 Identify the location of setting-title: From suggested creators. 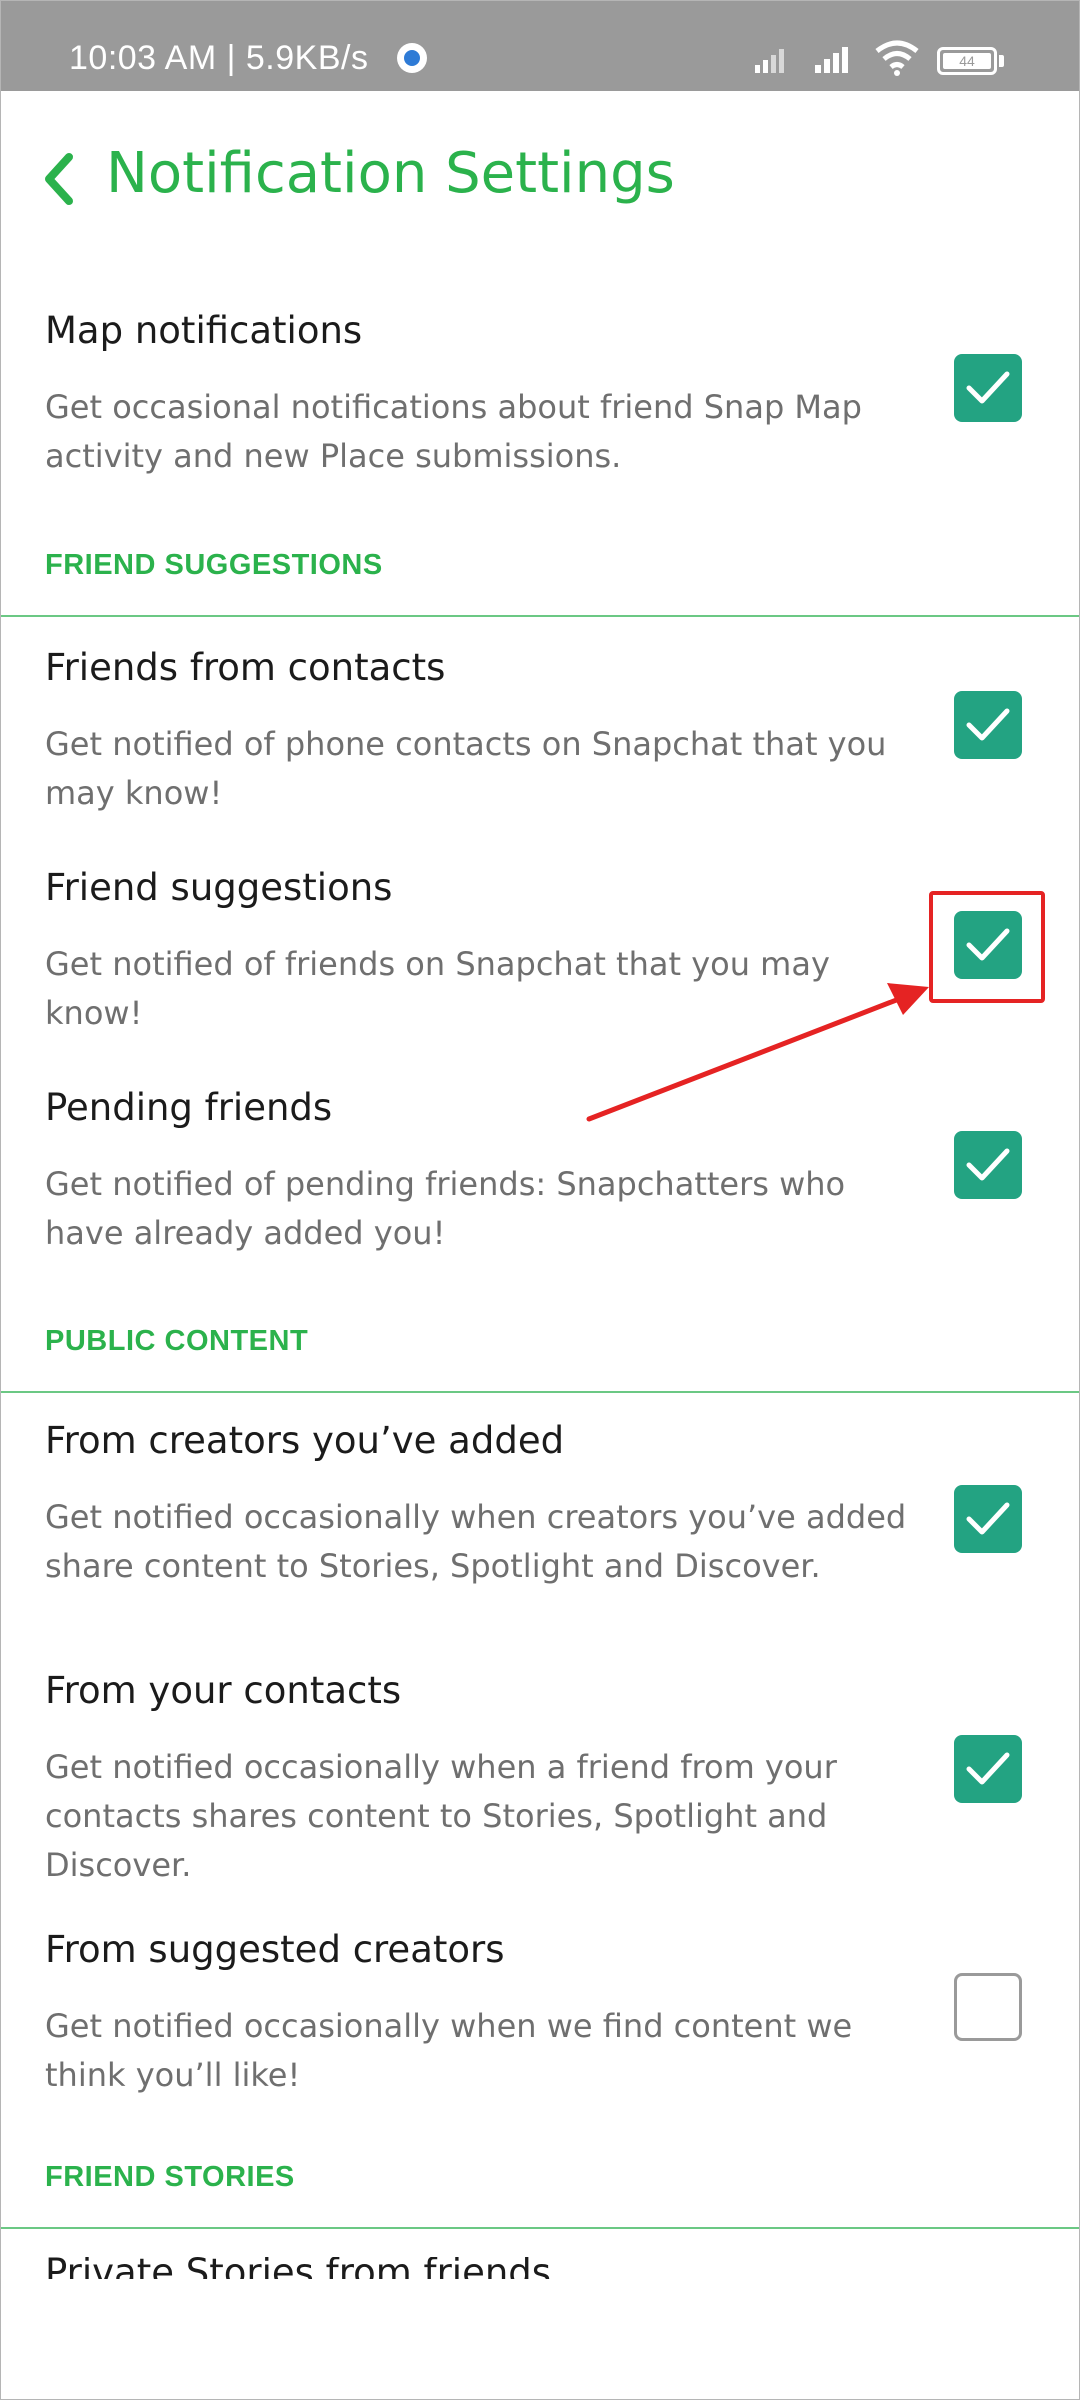
(275, 1949).